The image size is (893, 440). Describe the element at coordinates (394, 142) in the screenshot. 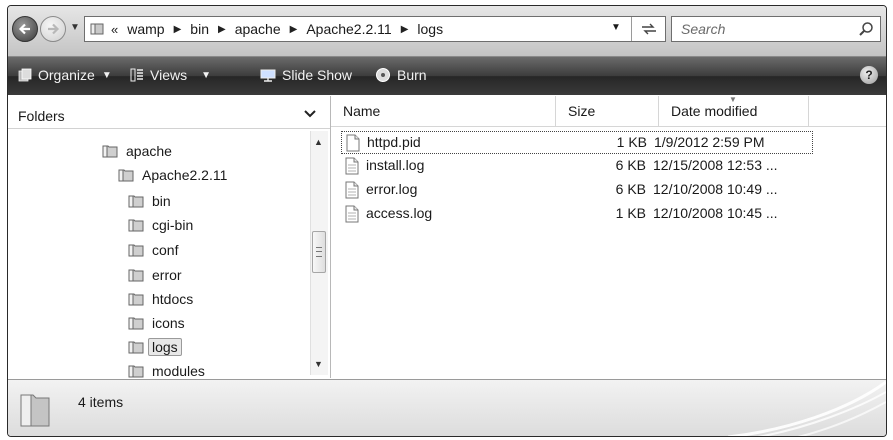

I see `file-name: httpd.pid` at that location.